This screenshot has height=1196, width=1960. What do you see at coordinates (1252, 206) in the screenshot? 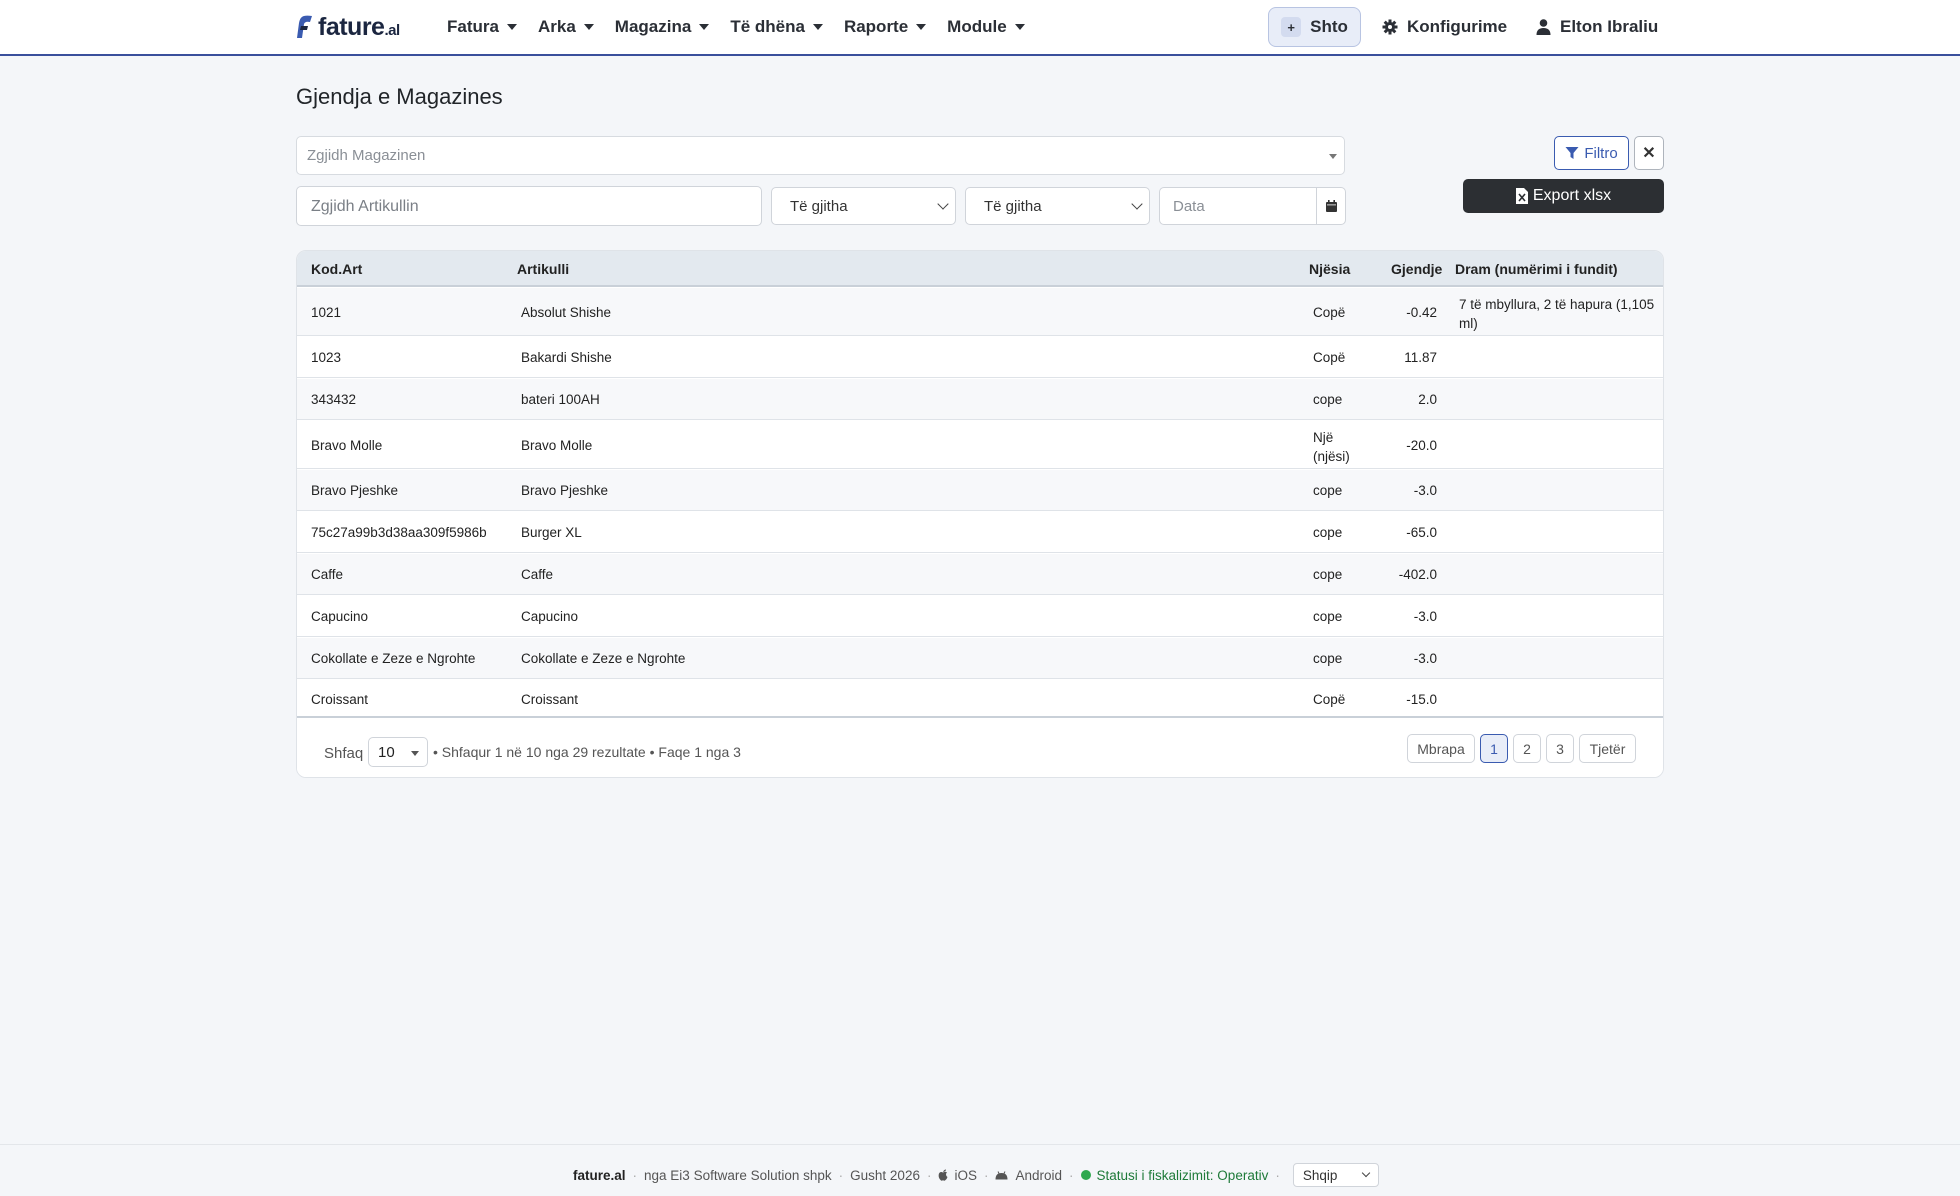
I see `date-input: Data` at bounding box center [1252, 206].